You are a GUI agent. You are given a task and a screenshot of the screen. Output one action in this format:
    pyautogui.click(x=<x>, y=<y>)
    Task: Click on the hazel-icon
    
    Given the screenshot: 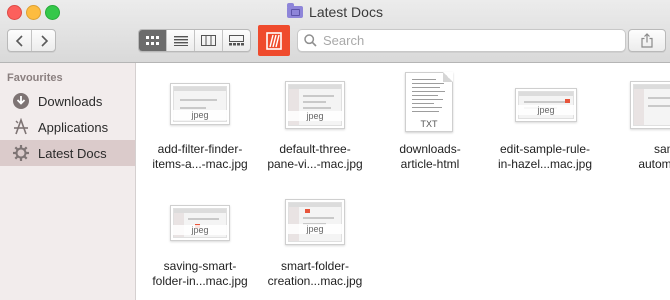 What is the action you would take?
    pyautogui.click(x=274, y=40)
    